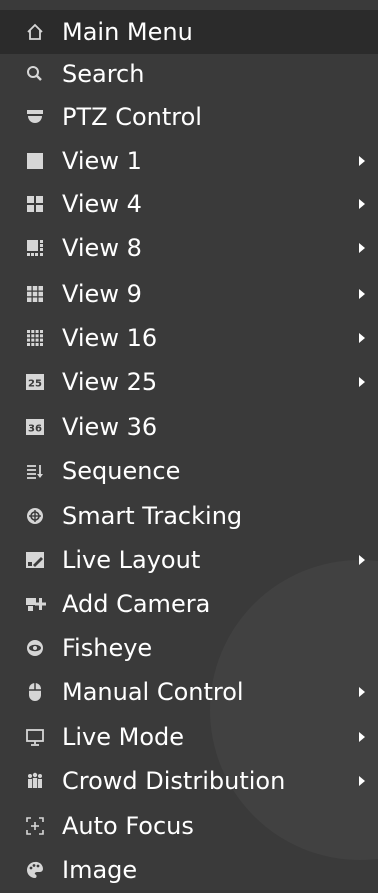 The height and width of the screenshot is (893, 378). What do you see at coordinates (189, 204) in the screenshot?
I see `menu-item-view-4: View 4` at bounding box center [189, 204].